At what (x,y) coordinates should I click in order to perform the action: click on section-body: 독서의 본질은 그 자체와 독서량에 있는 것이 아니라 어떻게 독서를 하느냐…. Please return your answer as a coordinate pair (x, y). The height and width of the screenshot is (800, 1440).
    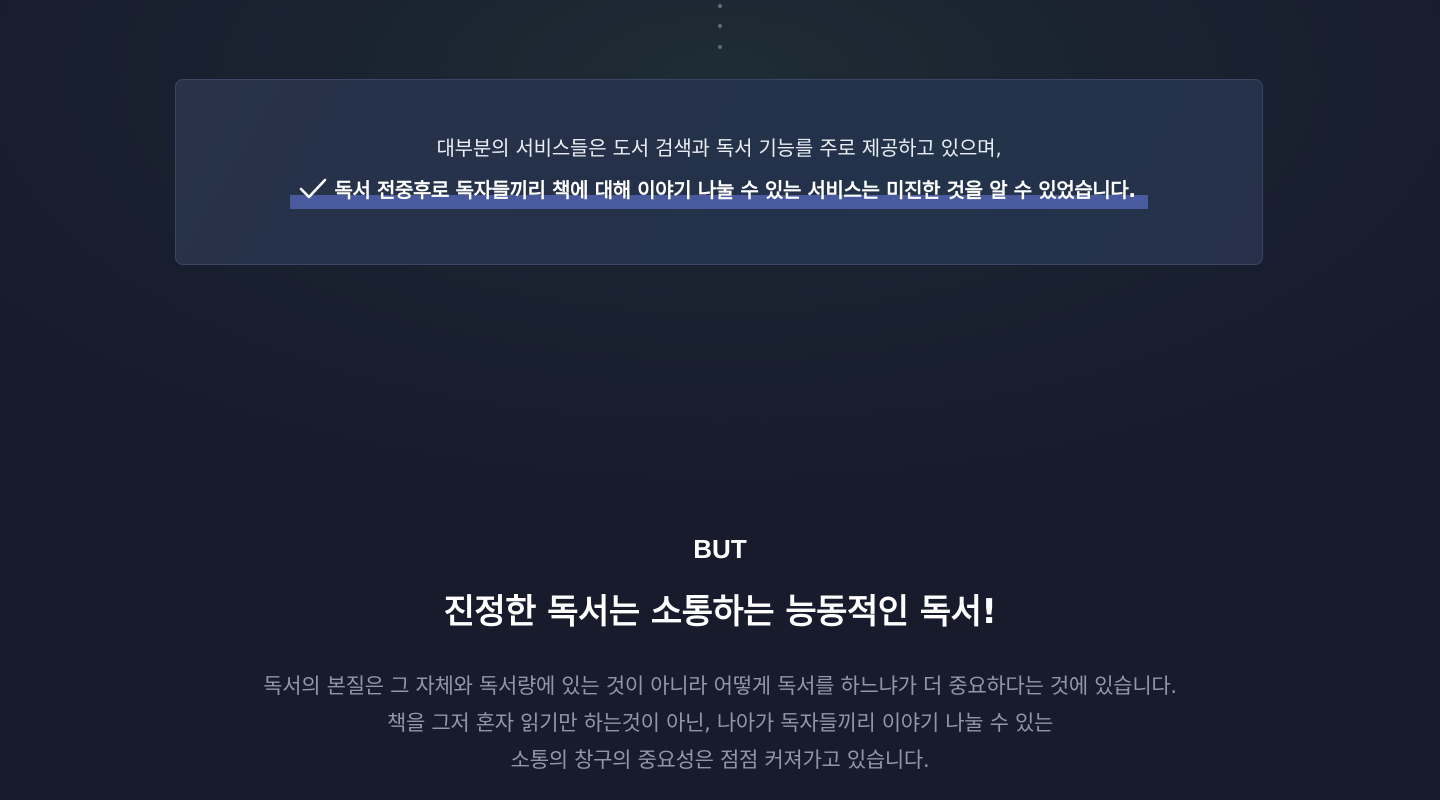
    Looking at the image, I should click on (720, 723).